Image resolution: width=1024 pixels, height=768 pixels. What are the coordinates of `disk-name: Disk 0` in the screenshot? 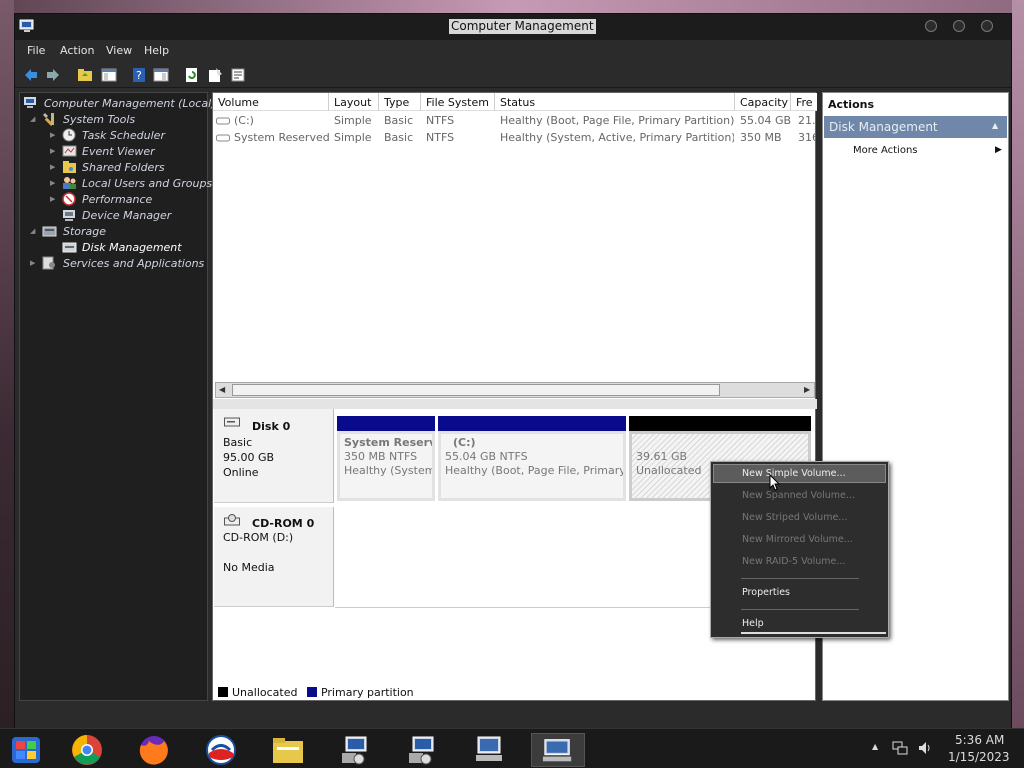 It's located at (271, 426).